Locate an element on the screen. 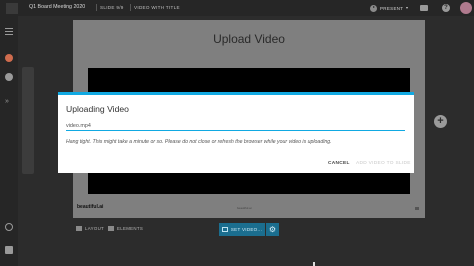  deck-title: Q1 Board Meeting 2020 is located at coordinates (57, 7).